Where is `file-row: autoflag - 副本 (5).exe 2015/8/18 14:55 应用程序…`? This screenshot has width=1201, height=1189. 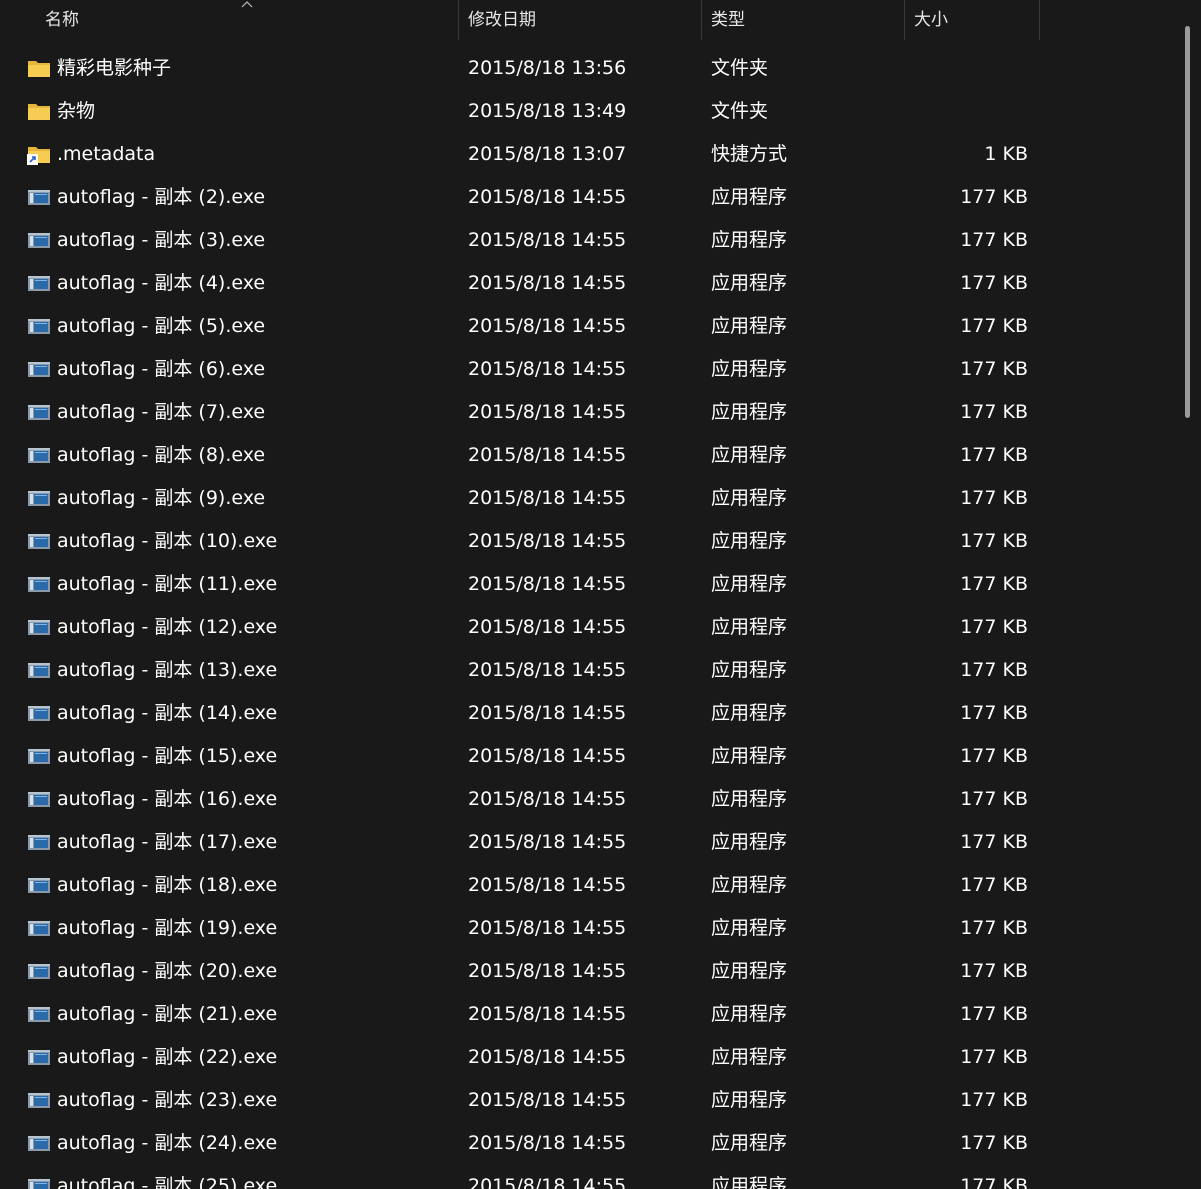 file-row: autoflag - 副本 (5).exe 2015/8/18 14:55 应用程序… is located at coordinates (590, 326).